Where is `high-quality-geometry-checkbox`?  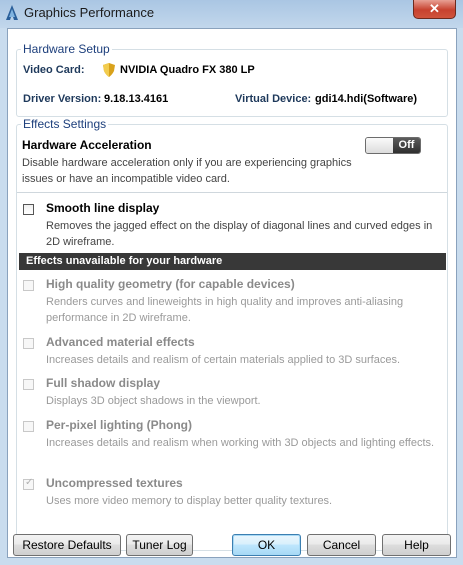 high-quality-geometry-checkbox is located at coordinates (28, 285).